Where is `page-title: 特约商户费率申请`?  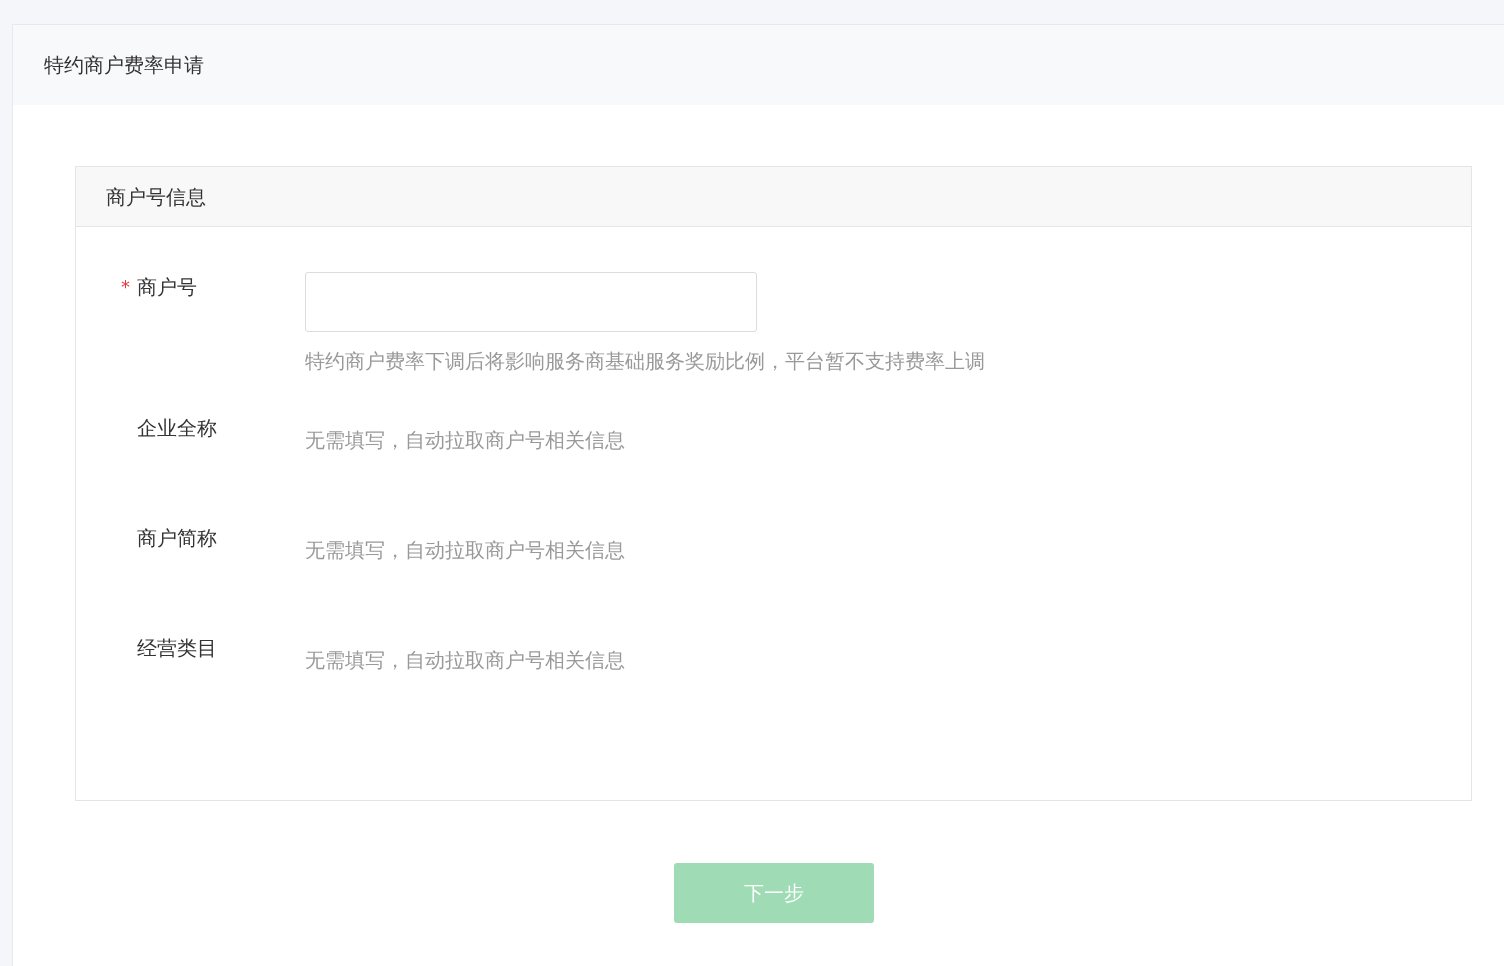
page-title: 特约商户费率申请 is located at coordinates (124, 65).